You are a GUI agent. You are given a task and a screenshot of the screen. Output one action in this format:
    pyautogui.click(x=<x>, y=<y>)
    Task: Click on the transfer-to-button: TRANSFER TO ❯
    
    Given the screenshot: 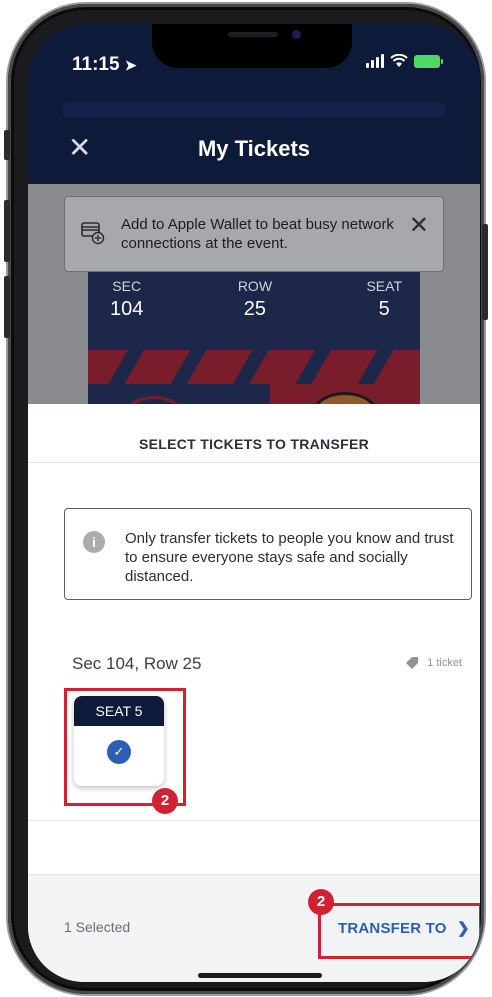 What is the action you would take?
    pyautogui.click(x=404, y=928)
    